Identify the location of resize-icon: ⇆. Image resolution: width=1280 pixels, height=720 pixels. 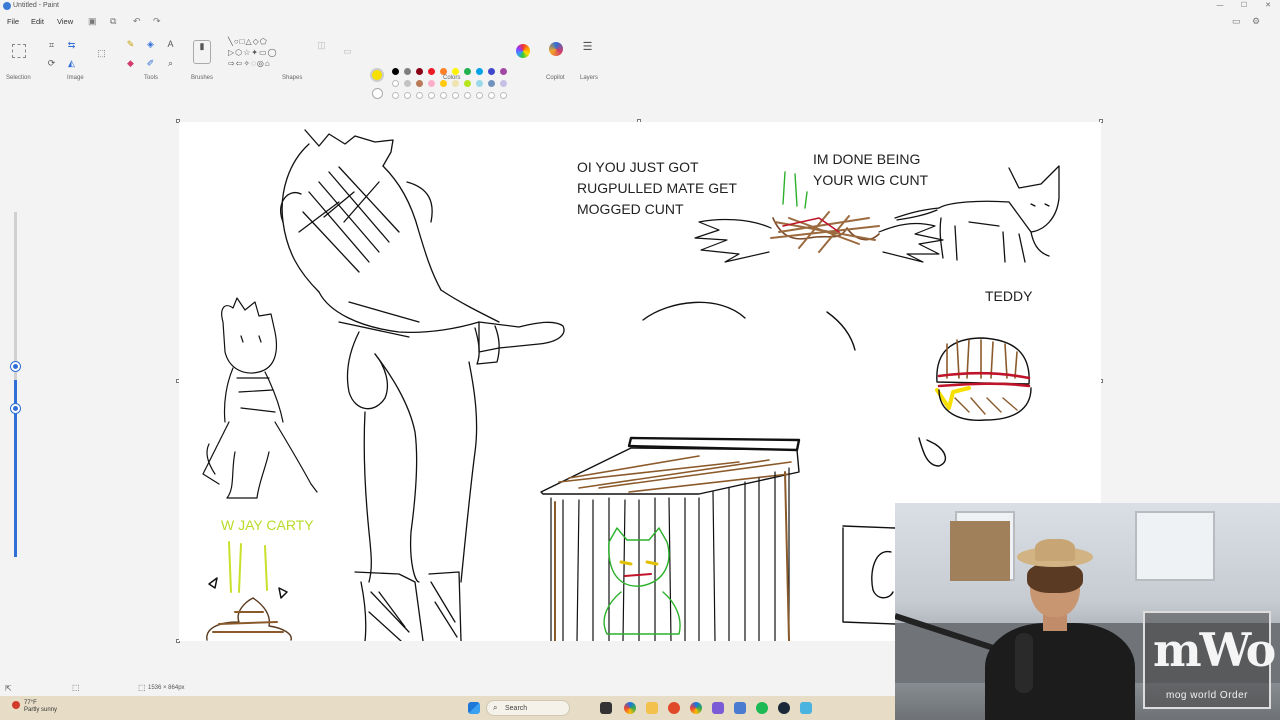
(71, 45).